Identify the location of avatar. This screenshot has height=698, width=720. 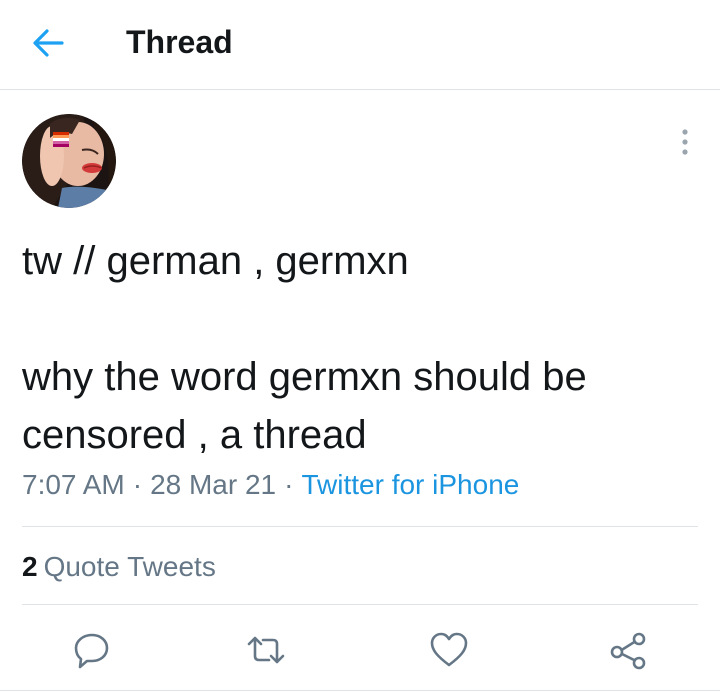
(69, 161).